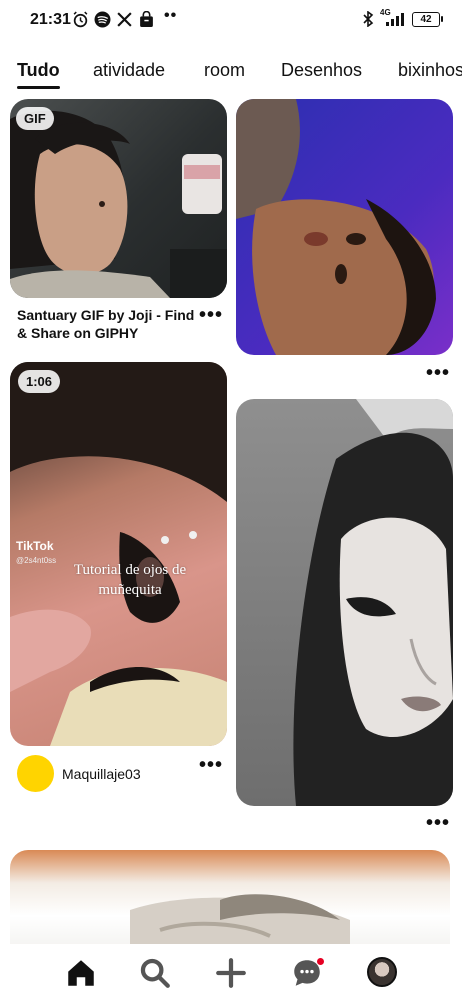 The width and height of the screenshot is (462, 1000). I want to click on tab-tudo: Tudo, so click(38, 70).